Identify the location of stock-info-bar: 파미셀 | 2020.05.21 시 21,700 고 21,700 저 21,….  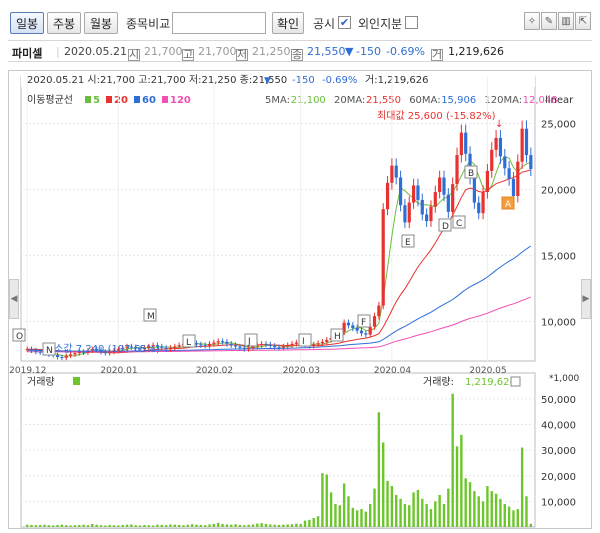
(300, 51).